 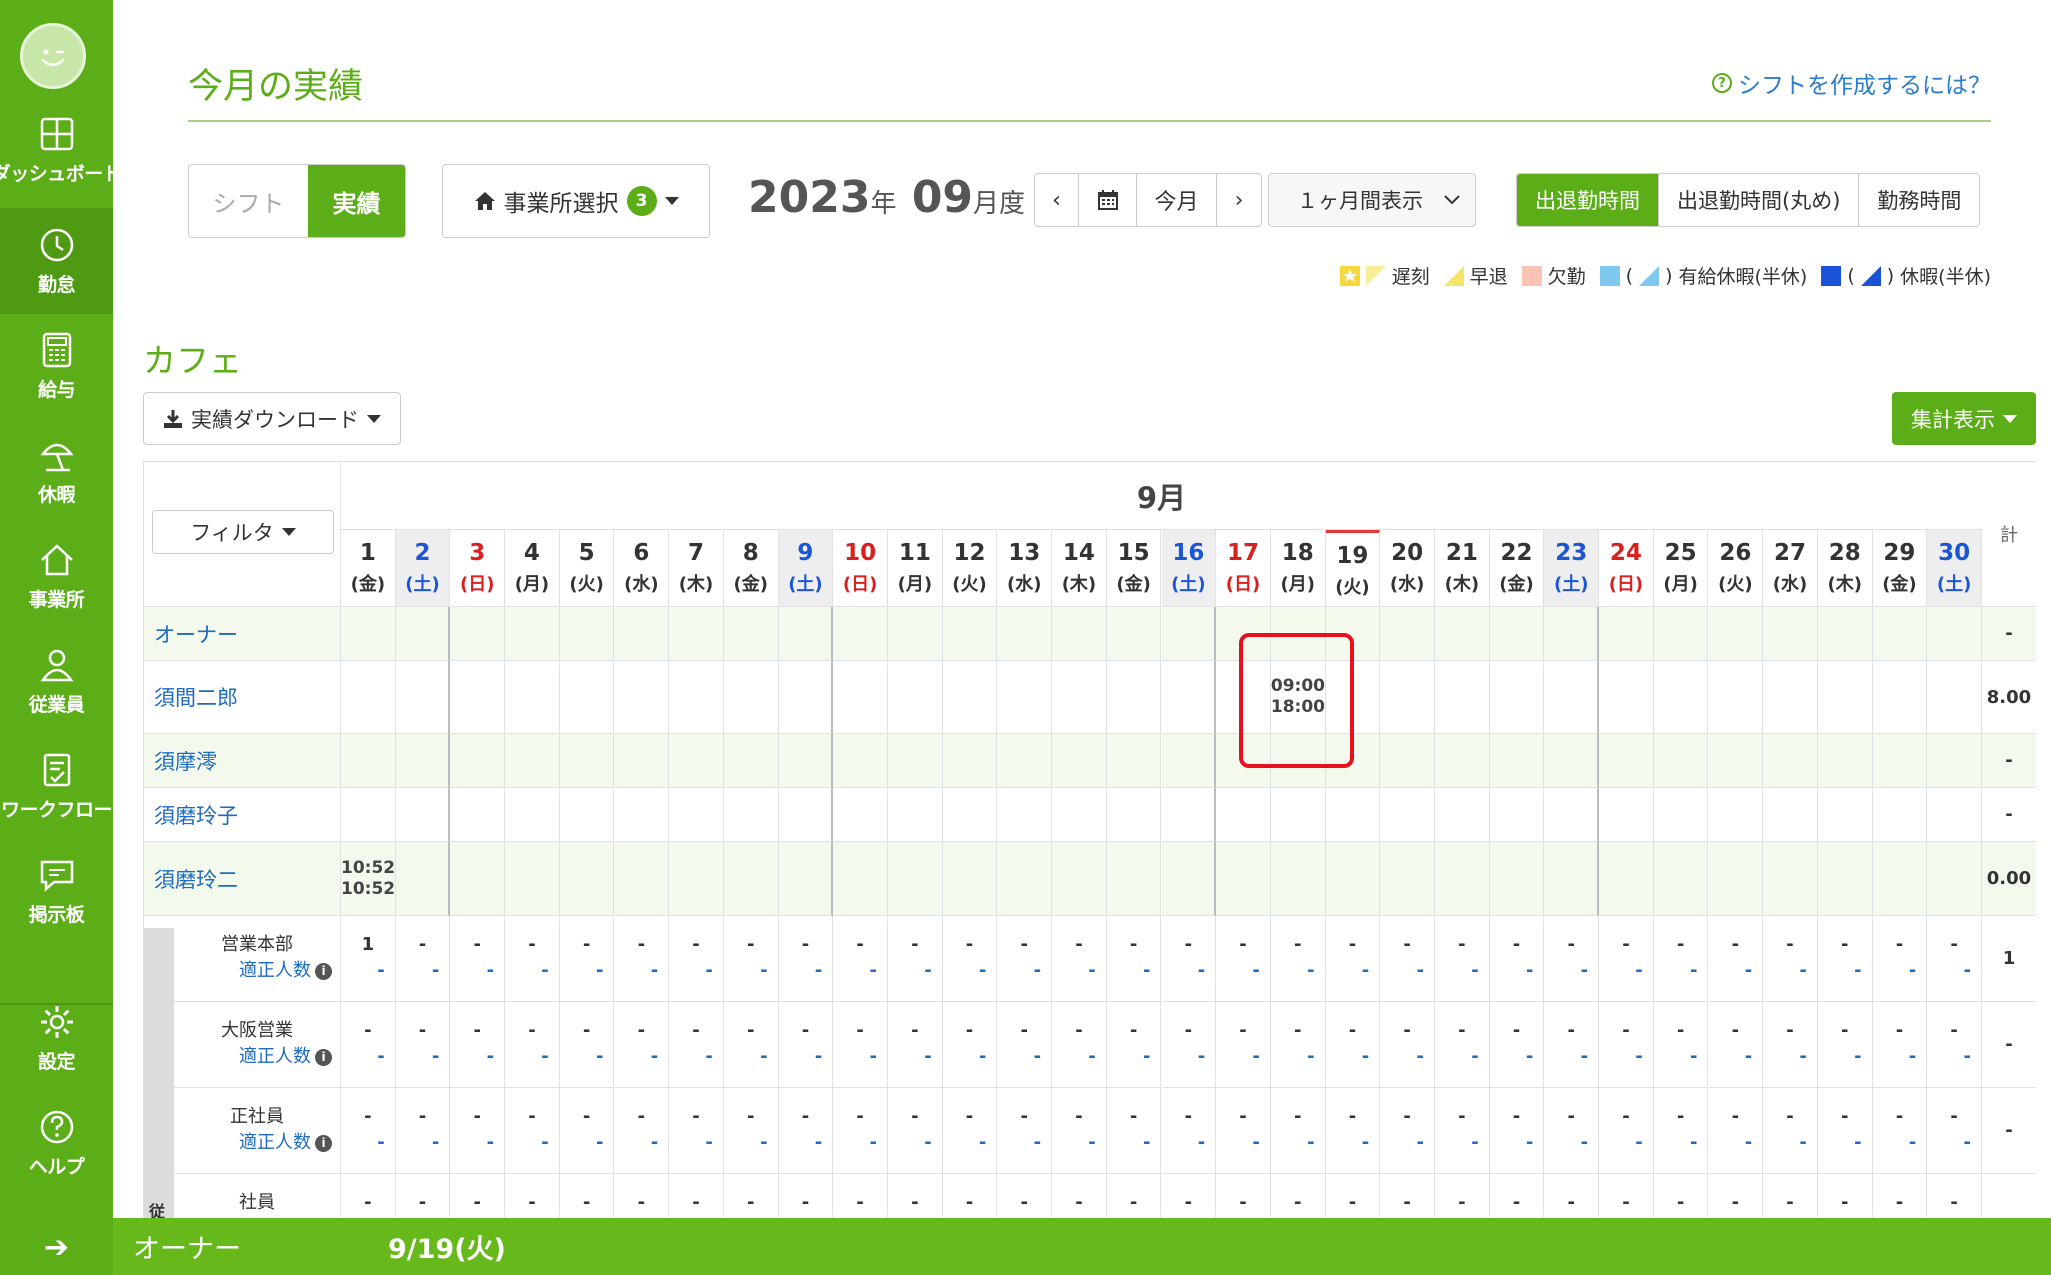 What do you see at coordinates (61, 150) in the screenshot?
I see `sidebar-item-dashboard: ダッシュボード` at bounding box center [61, 150].